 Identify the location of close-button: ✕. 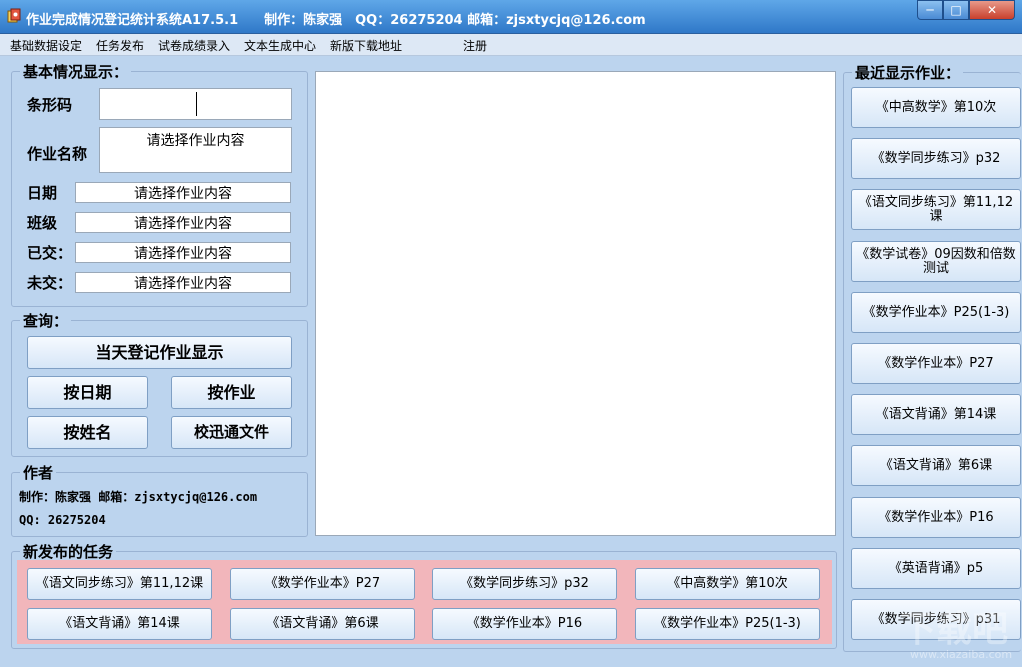
(992, 10).